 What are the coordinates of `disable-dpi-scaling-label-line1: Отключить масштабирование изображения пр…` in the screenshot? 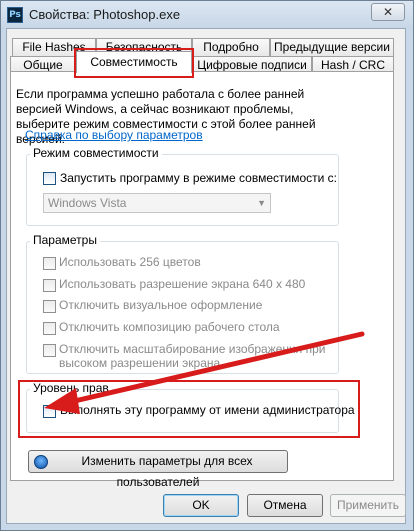 It's located at (192, 349).